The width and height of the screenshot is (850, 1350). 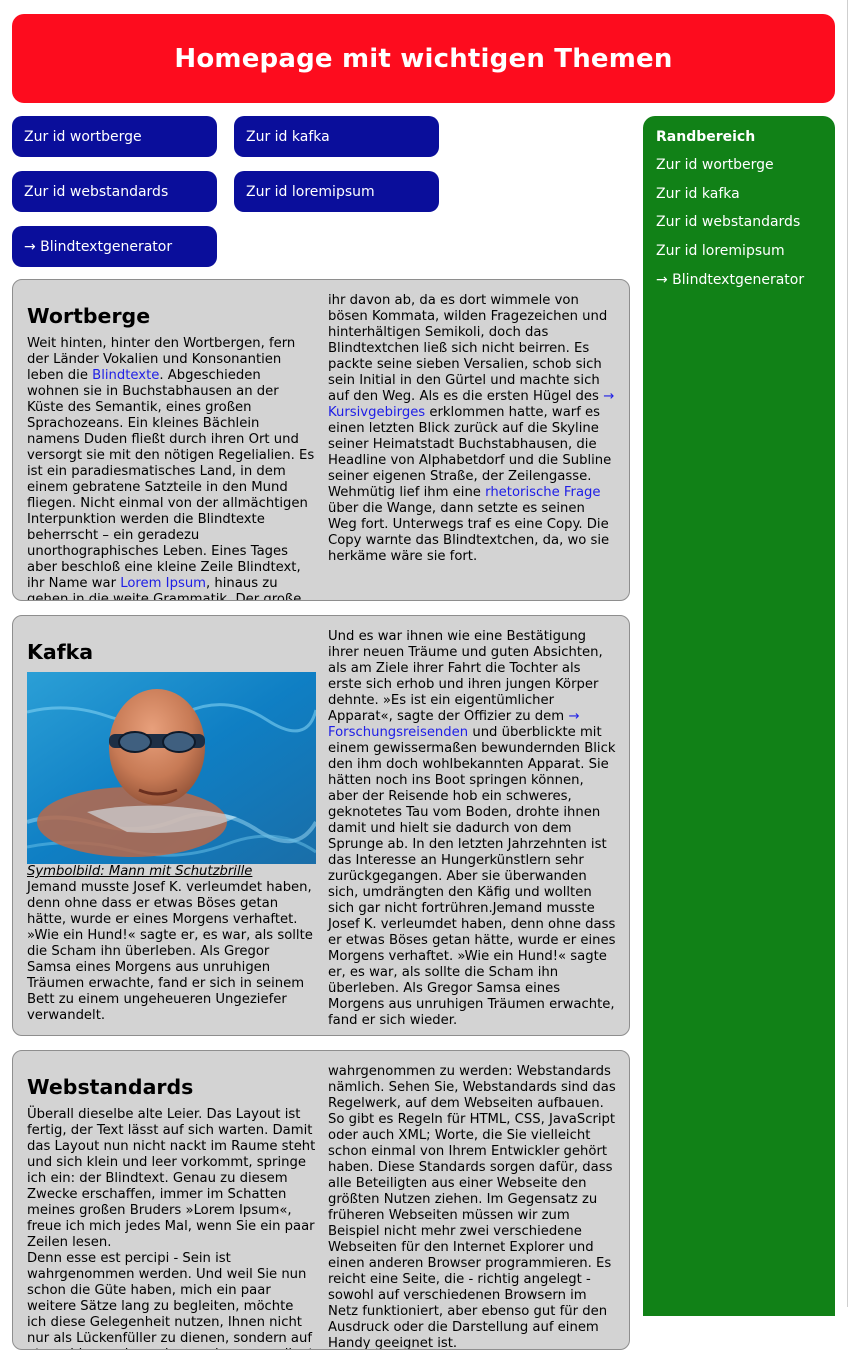 What do you see at coordinates (542, 492) in the screenshot?
I see `link-rhetorische-frage: rhetorische Frage` at bounding box center [542, 492].